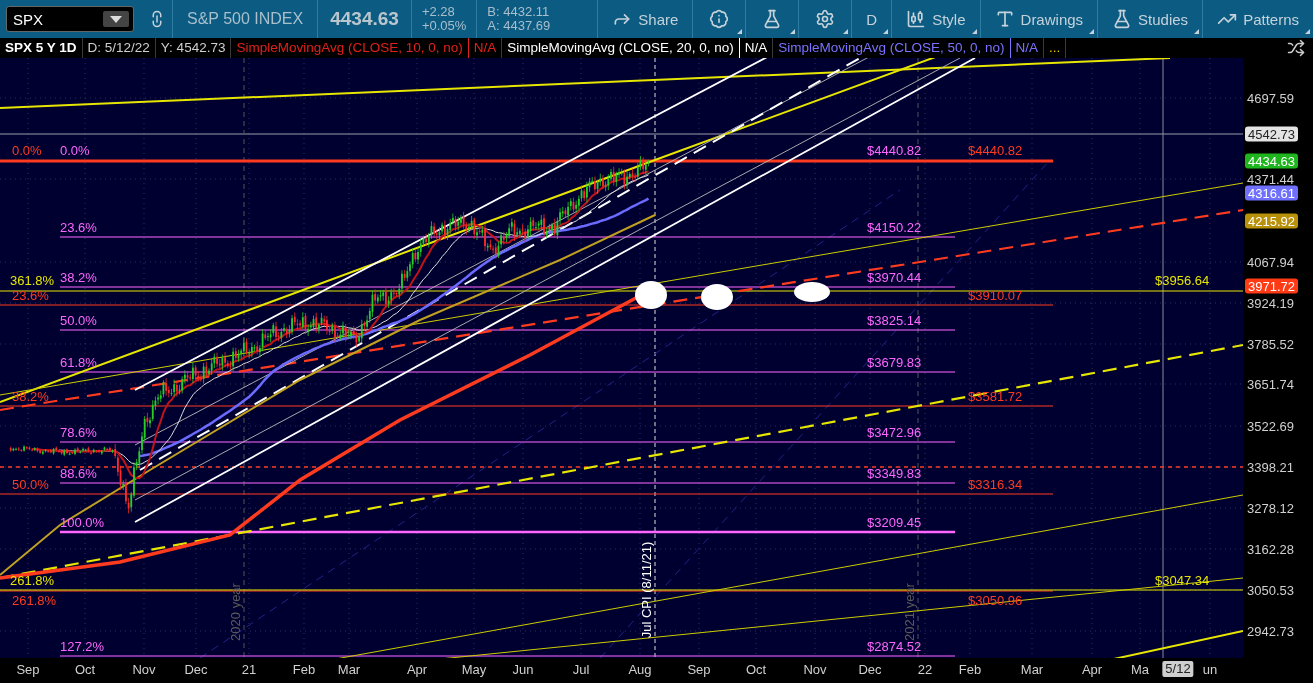 The image size is (1313, 683). Describe the element at coordinates (1270, 384) in the screenshot. I see `price-tick: 3651.74` at that location.